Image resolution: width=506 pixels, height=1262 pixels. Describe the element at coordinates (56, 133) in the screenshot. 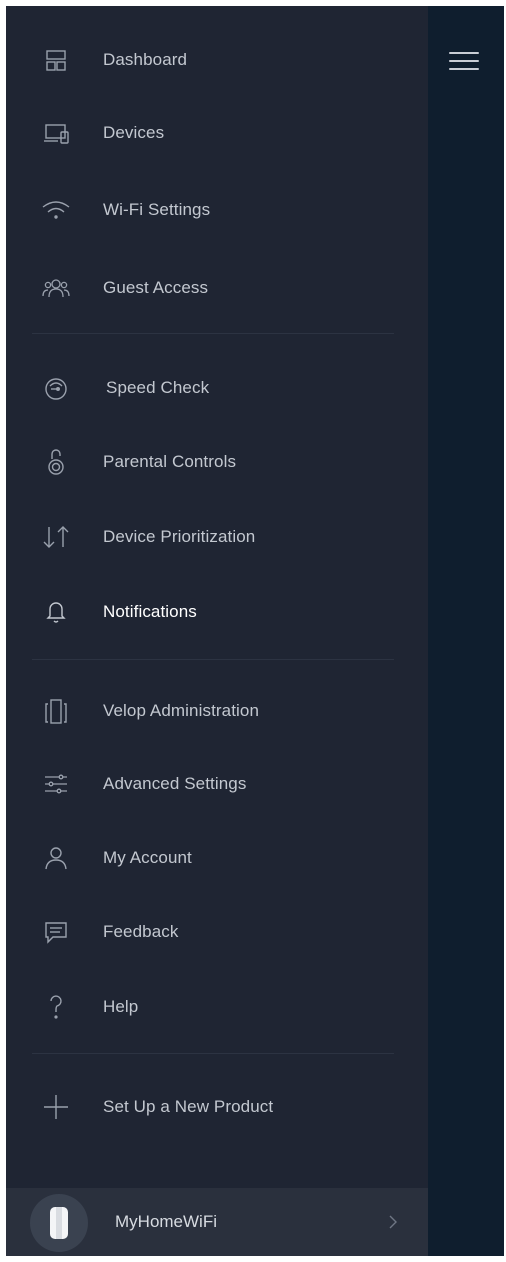

I see `devices-icon` at that location.